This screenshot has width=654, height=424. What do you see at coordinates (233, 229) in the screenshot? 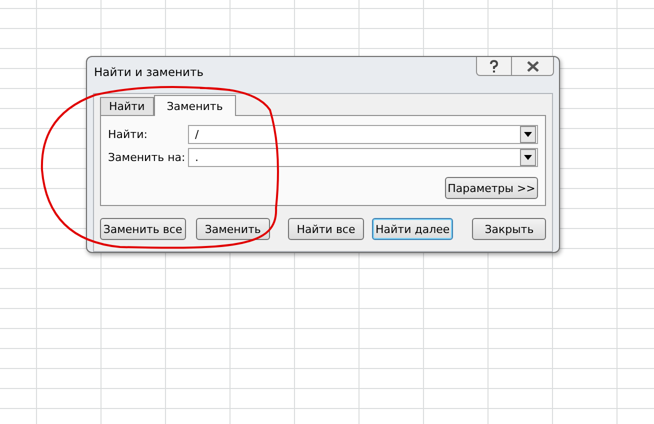
I see `dialog-button: Заменить` at bounding box center [233, 229].